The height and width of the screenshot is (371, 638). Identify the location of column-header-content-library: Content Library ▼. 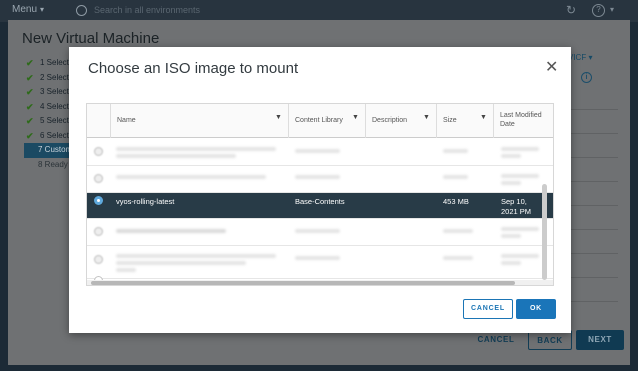
(326, 121).